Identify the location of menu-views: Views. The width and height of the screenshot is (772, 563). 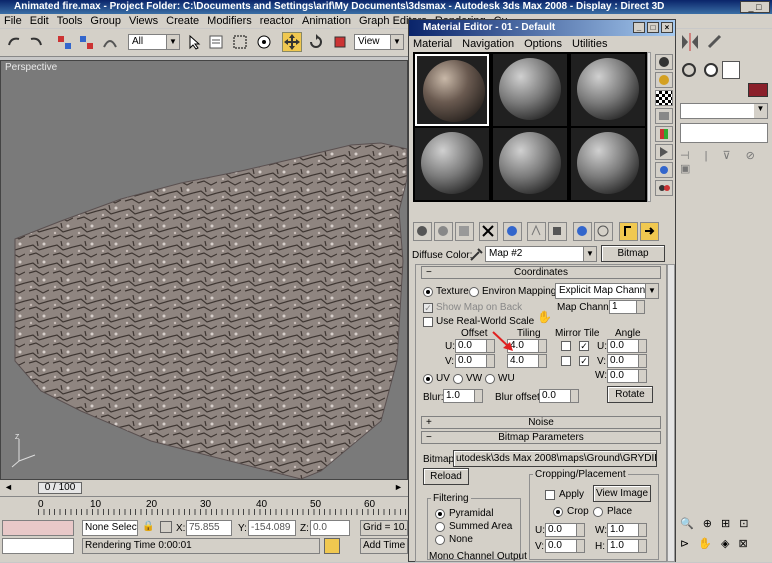
(143, 21).